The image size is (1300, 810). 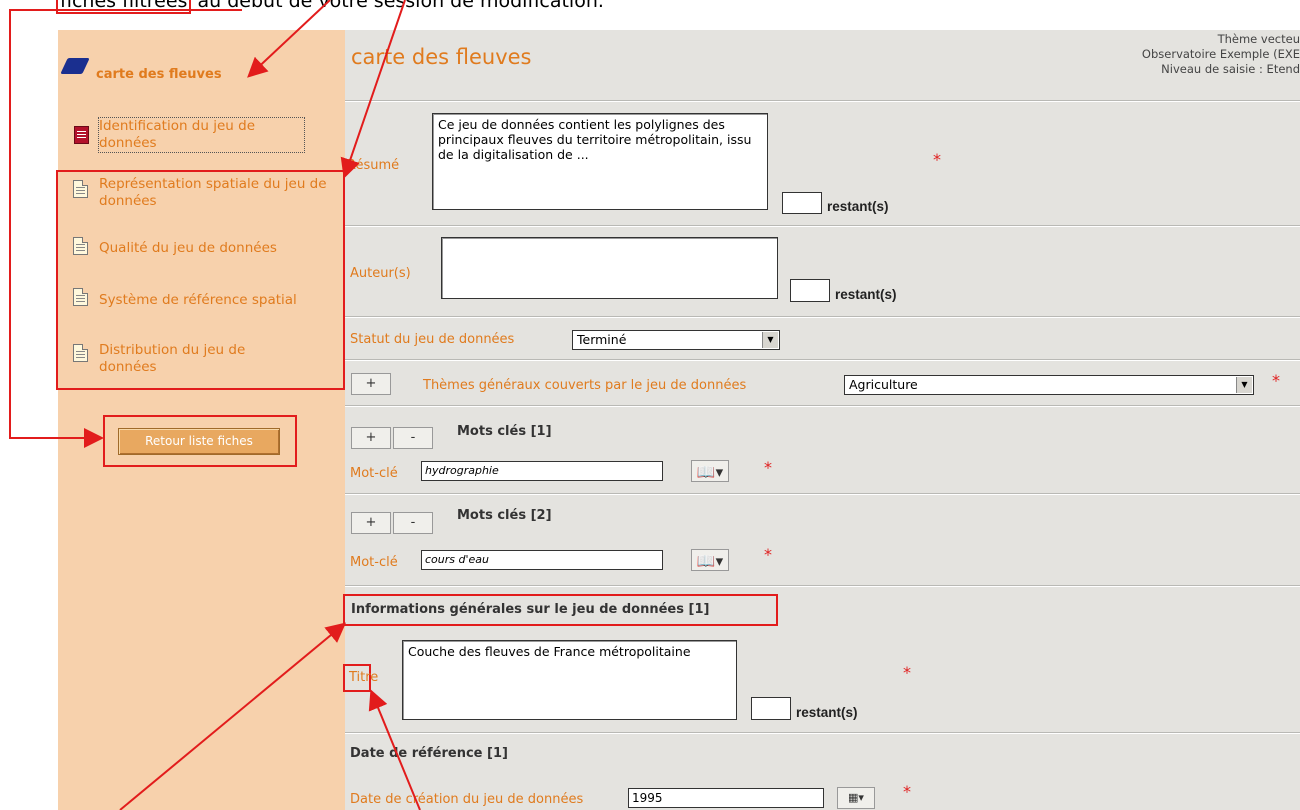 I want to click on header-observatory: Observatoire Exemple (EXE, so click(x=1220, y=54).